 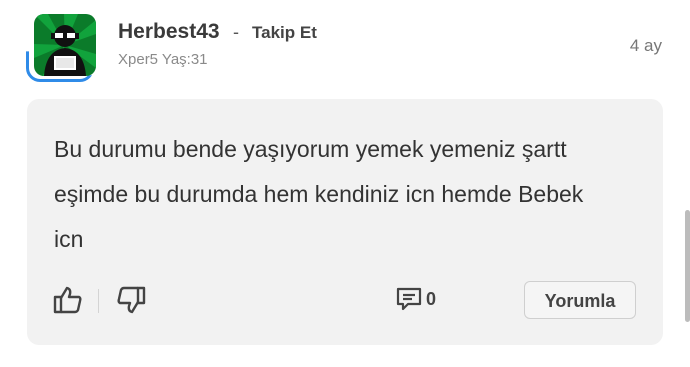 I want to click on reply-button: Yorumla, so click(x=580, y=300).